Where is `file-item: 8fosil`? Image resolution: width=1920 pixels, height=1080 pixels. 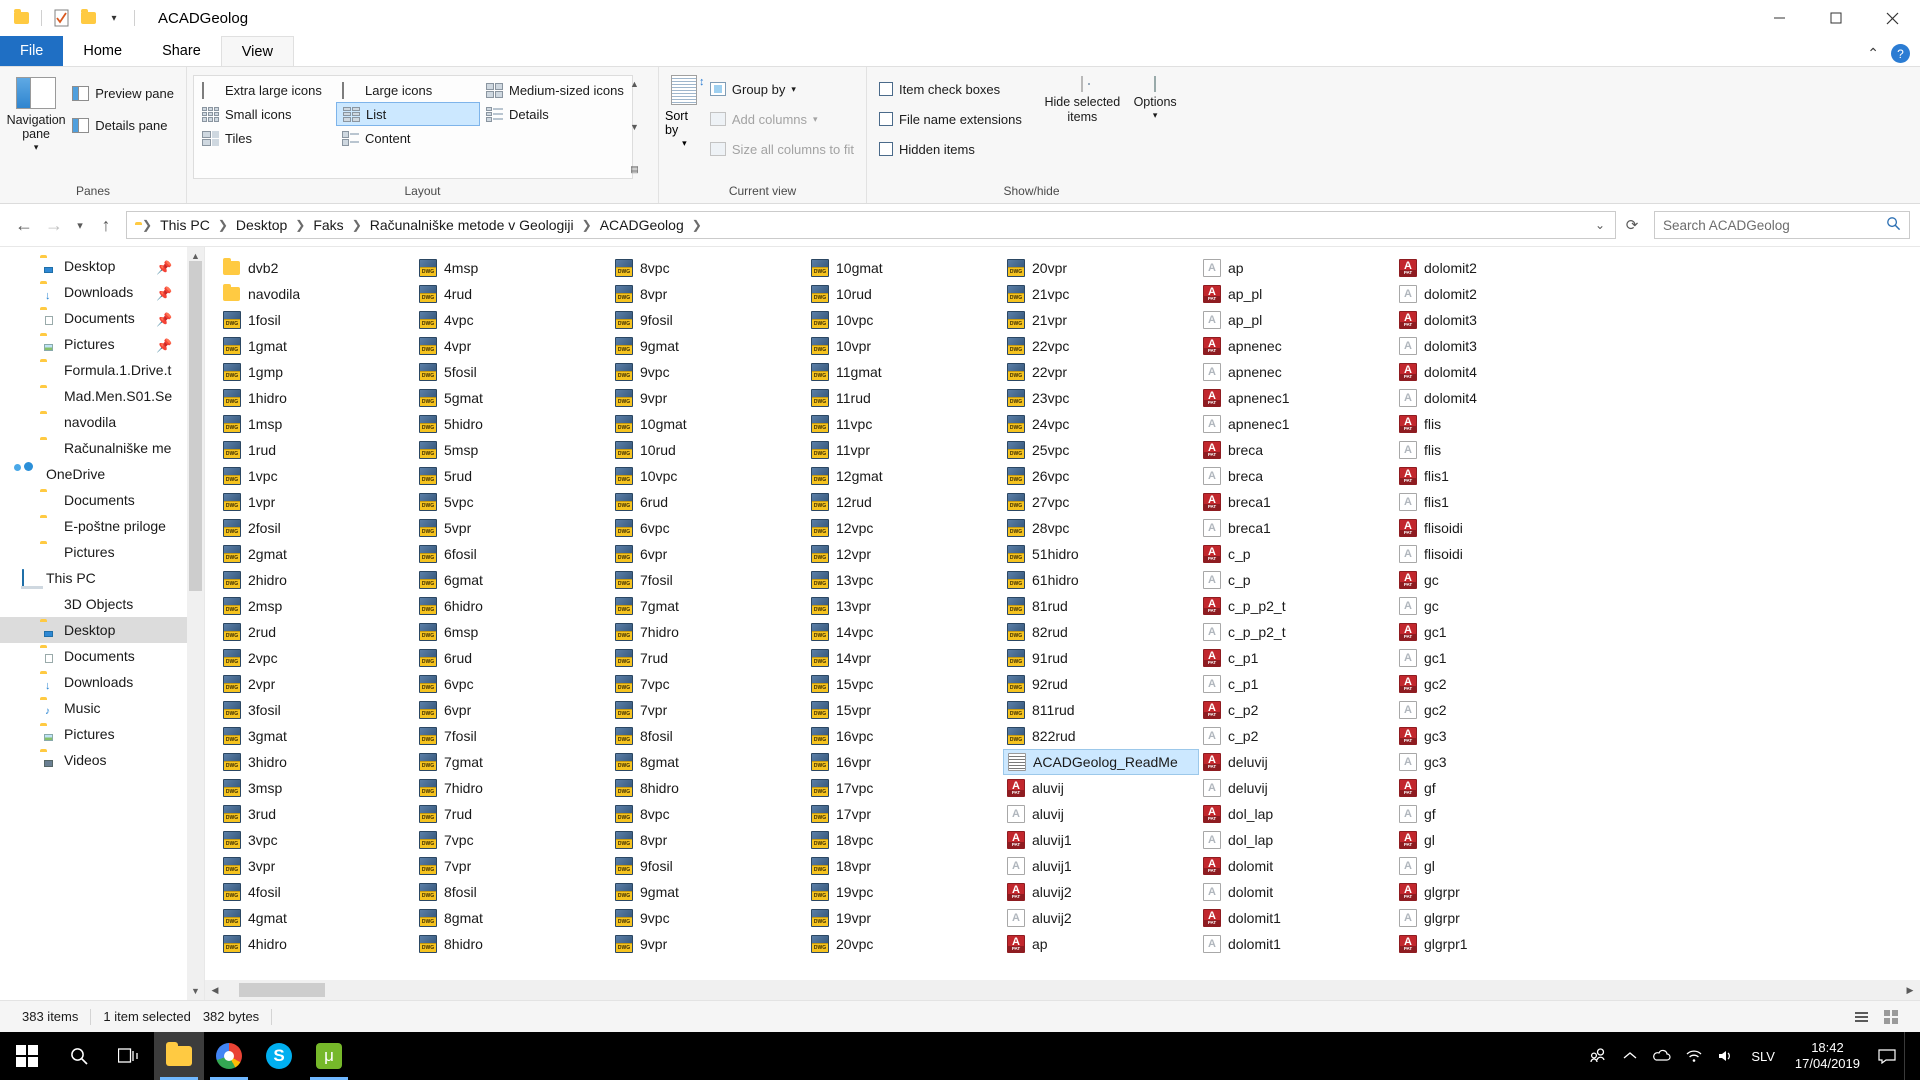 file-item: 8fosil is located at coordinates (709, 736).